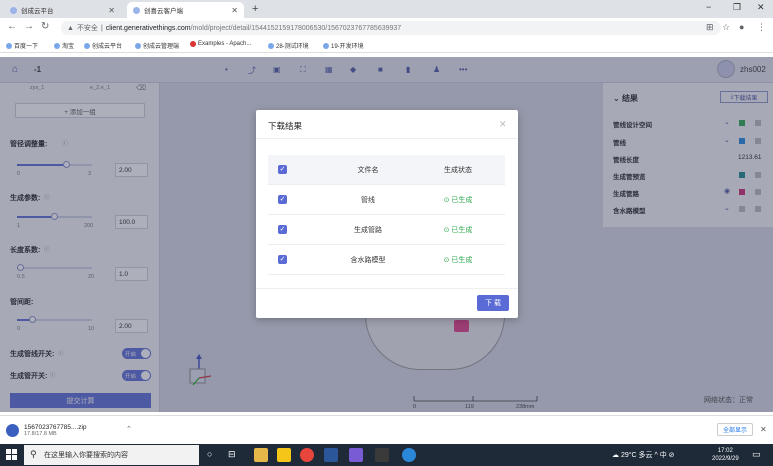 The image size is (773, 466). Describe the element at coordinates (70, 28) in the screenshot. I see `warning-icon: ▲` at that location.